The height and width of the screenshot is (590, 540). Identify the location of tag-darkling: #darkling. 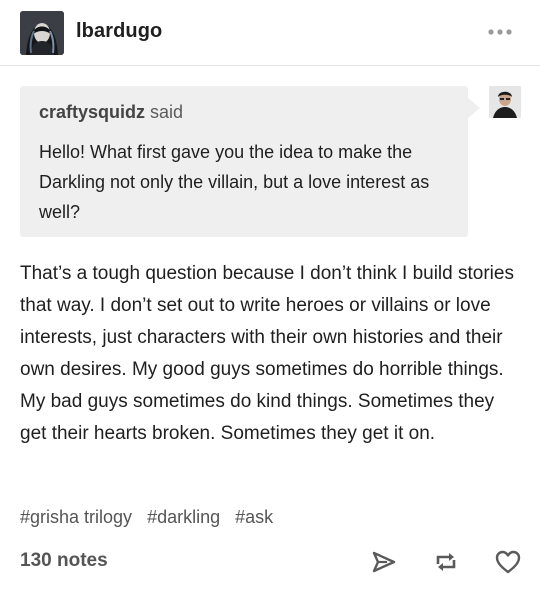
(183, 517).